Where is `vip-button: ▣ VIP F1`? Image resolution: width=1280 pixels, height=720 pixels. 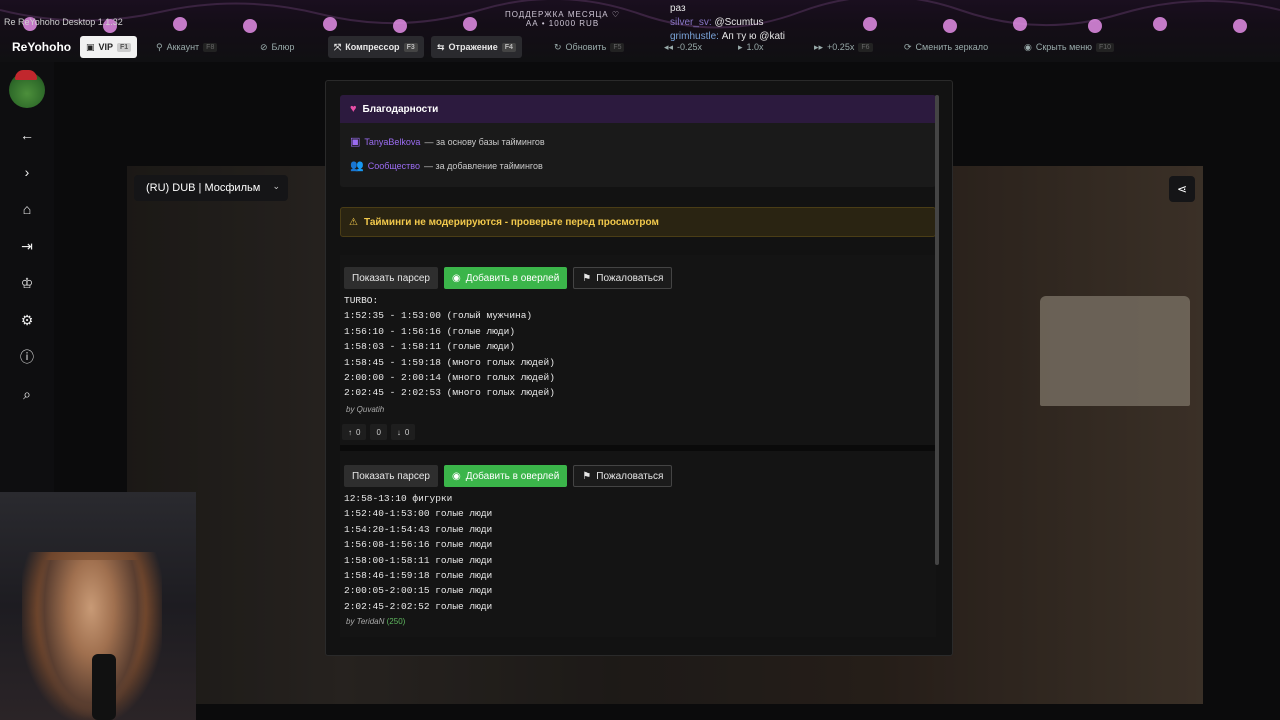
vip-button: ▣ VIP F1 is located at coordinates (109, 47).